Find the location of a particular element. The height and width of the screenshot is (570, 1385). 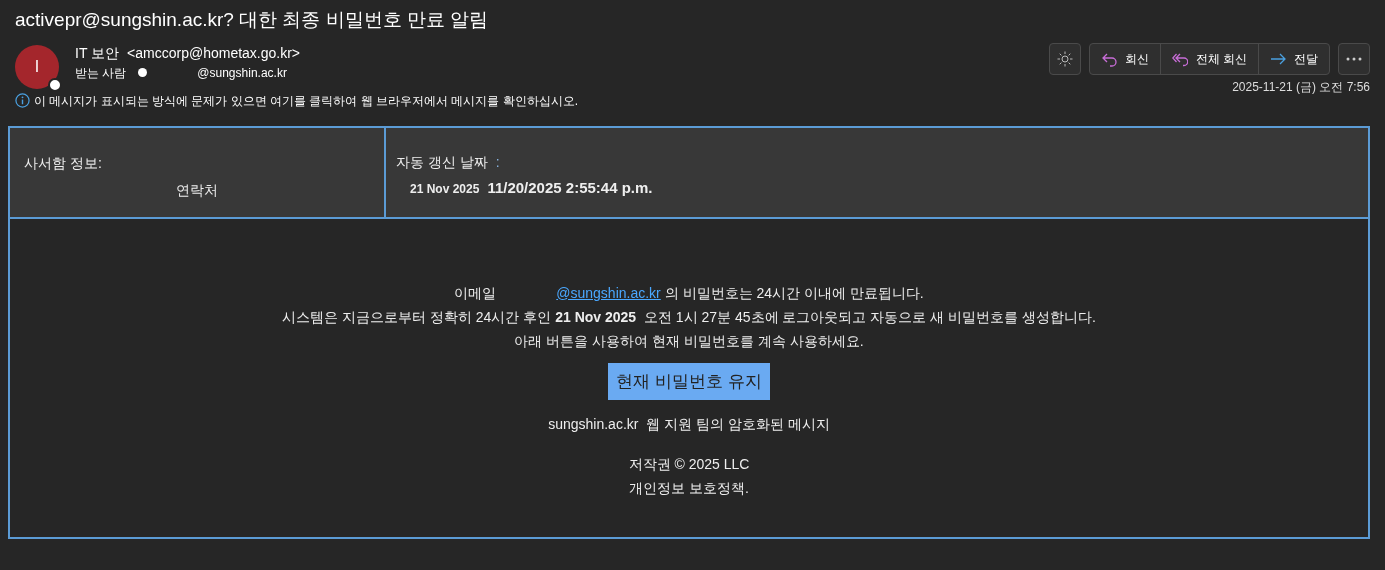

copyright-text: 저작권 © 2025 LLC is located at coordinates (689, 464).